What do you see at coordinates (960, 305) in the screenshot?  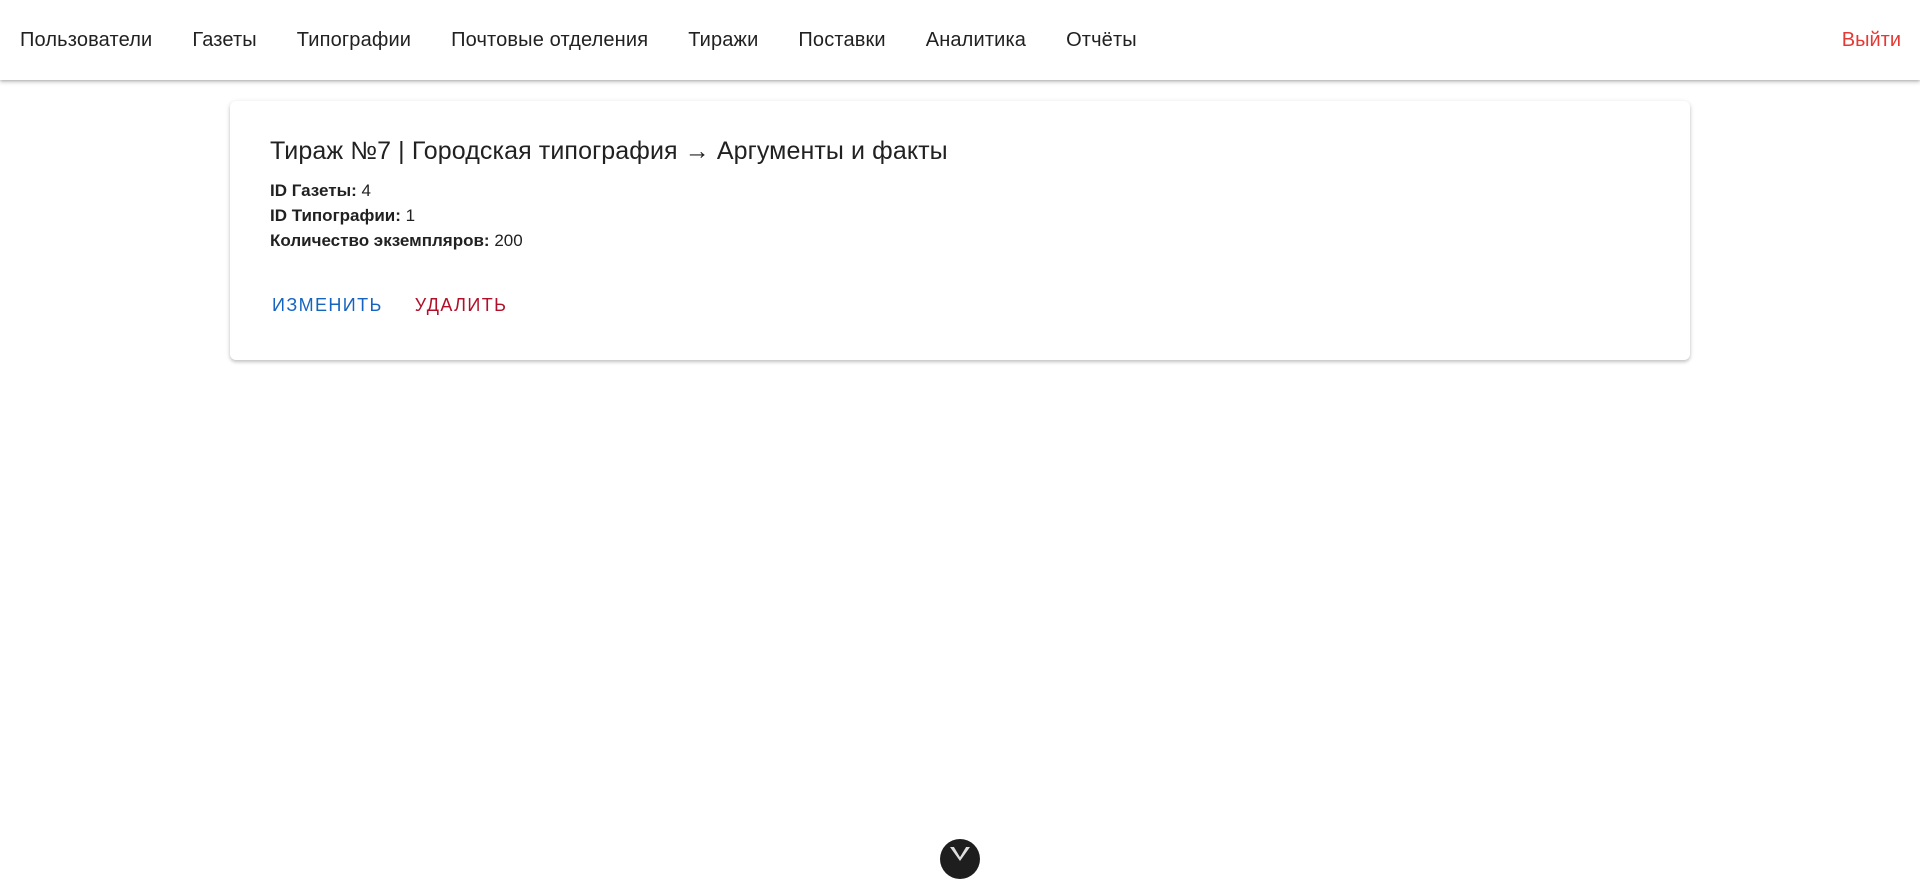 I see `card-actions: ИЗМЕНИТЬ УДАЛИТЬ` at bounding box center [960, 305].